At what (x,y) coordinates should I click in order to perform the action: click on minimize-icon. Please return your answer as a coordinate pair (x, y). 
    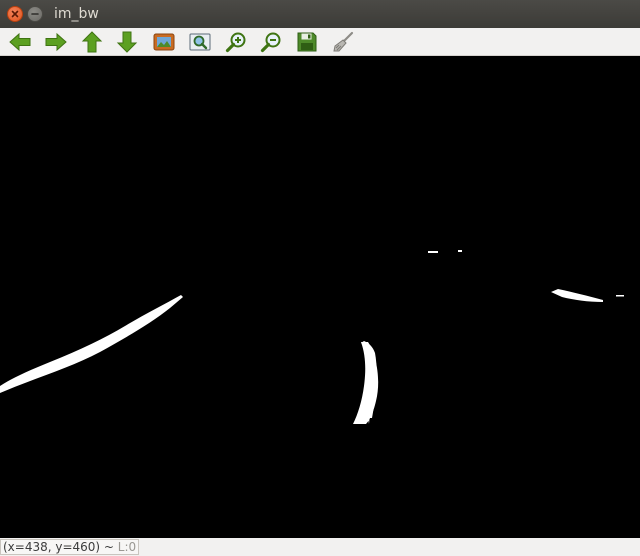
    Looking at the image, I should click on (35, 14).